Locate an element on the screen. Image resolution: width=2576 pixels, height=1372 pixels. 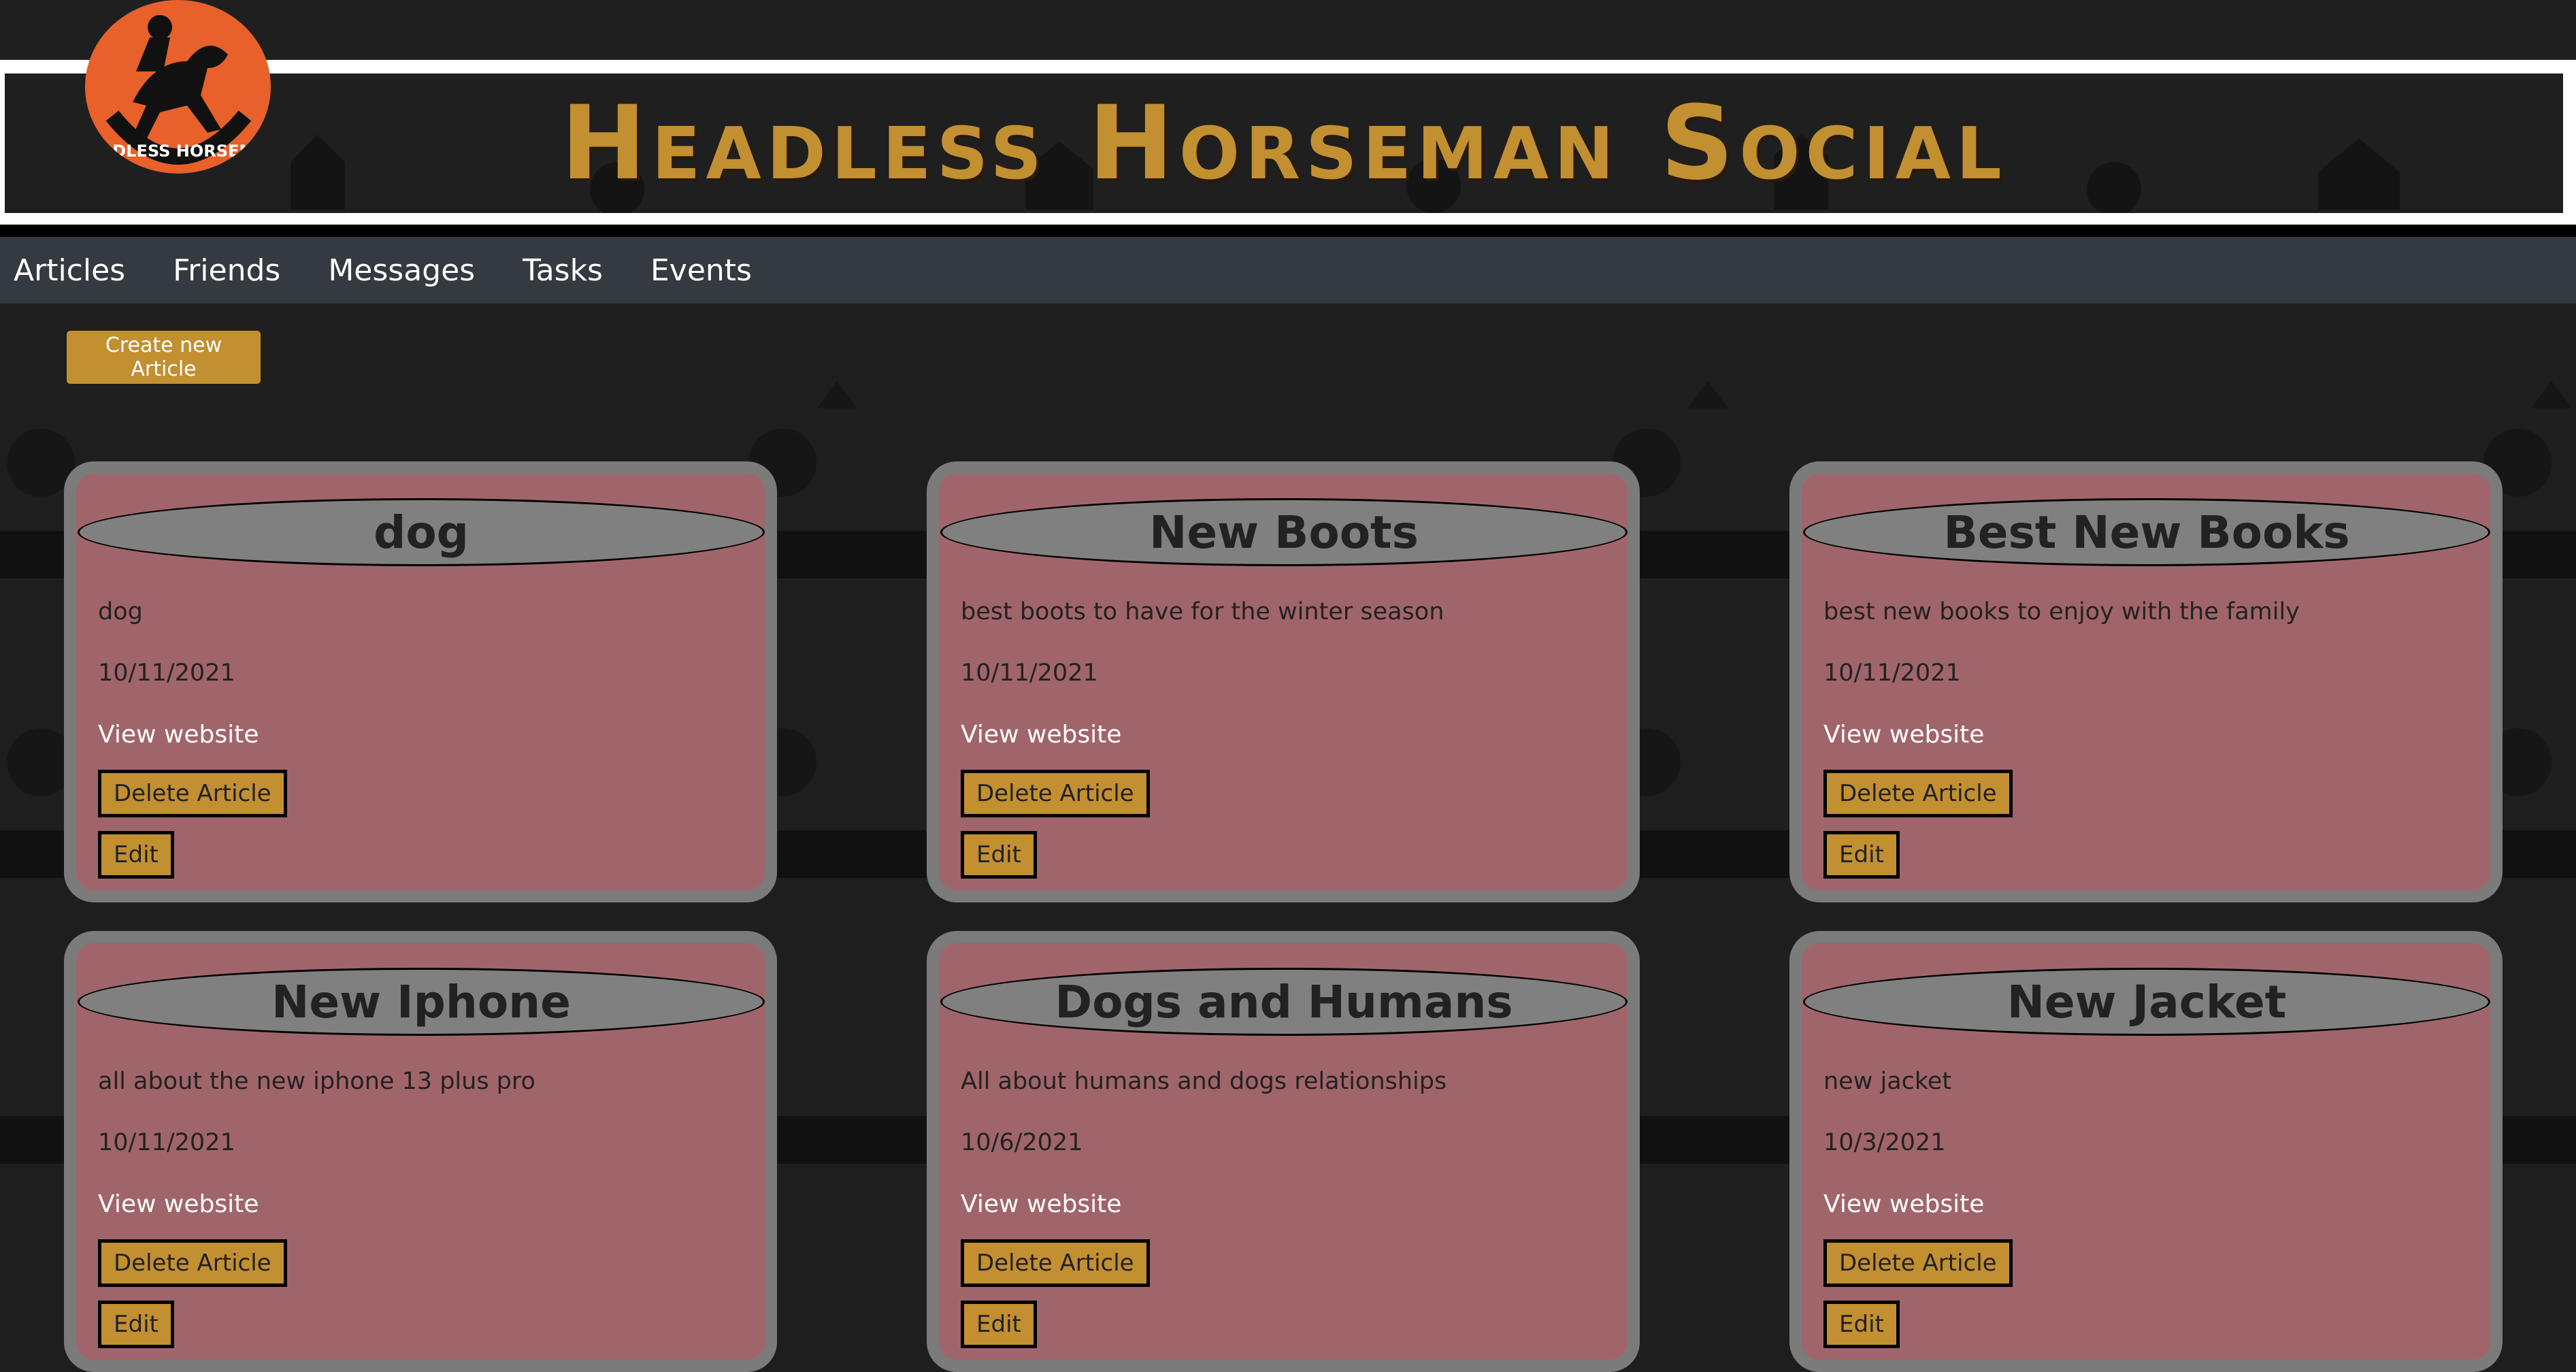
card-title: Dogs and Humans is located at coordinates (1284, 1002).